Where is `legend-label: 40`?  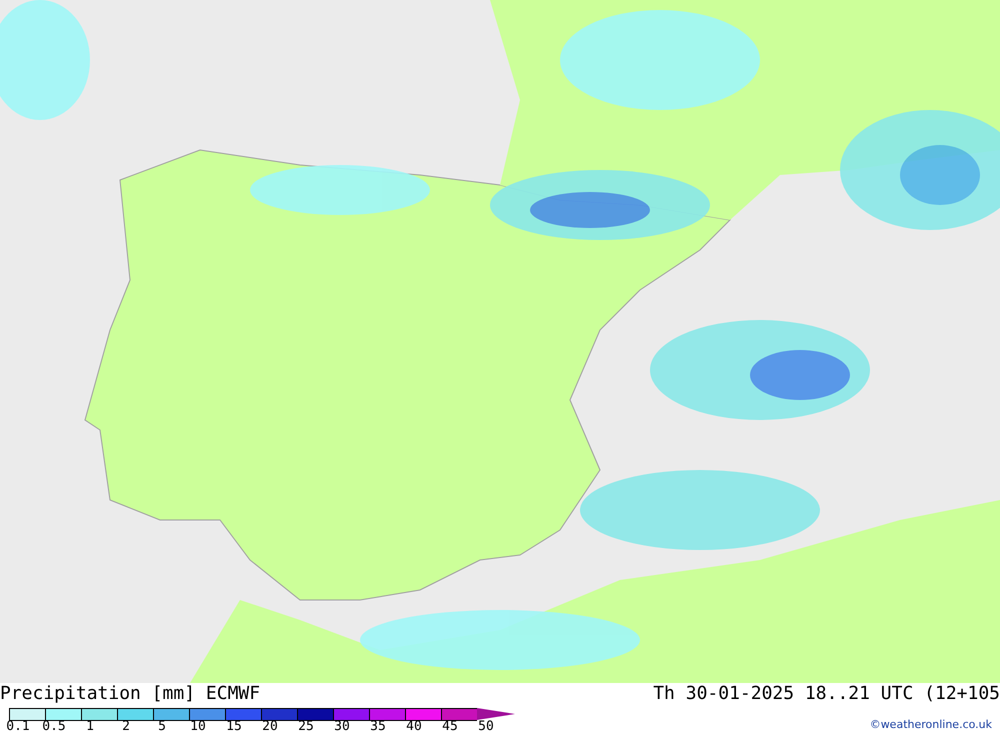 legend-label: 40 is located at coordinates (414, 726).